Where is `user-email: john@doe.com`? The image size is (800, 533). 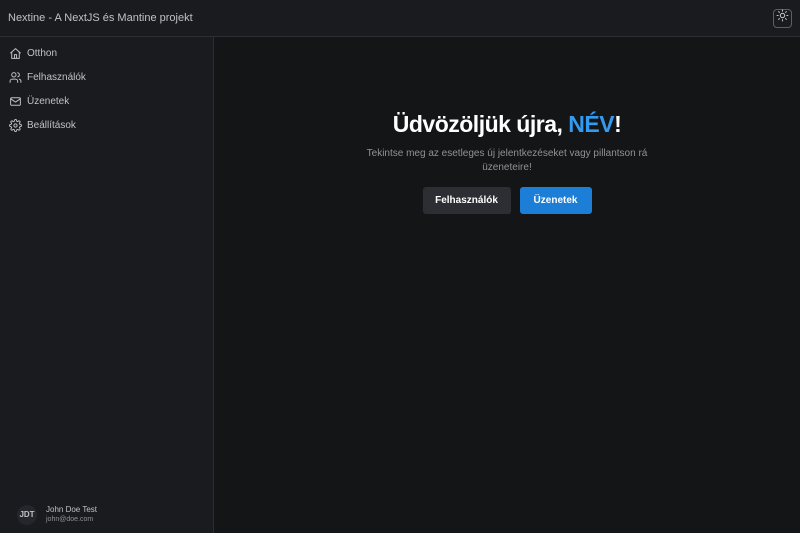 user-email: john@doe.com is located at coordinates (70, 519).